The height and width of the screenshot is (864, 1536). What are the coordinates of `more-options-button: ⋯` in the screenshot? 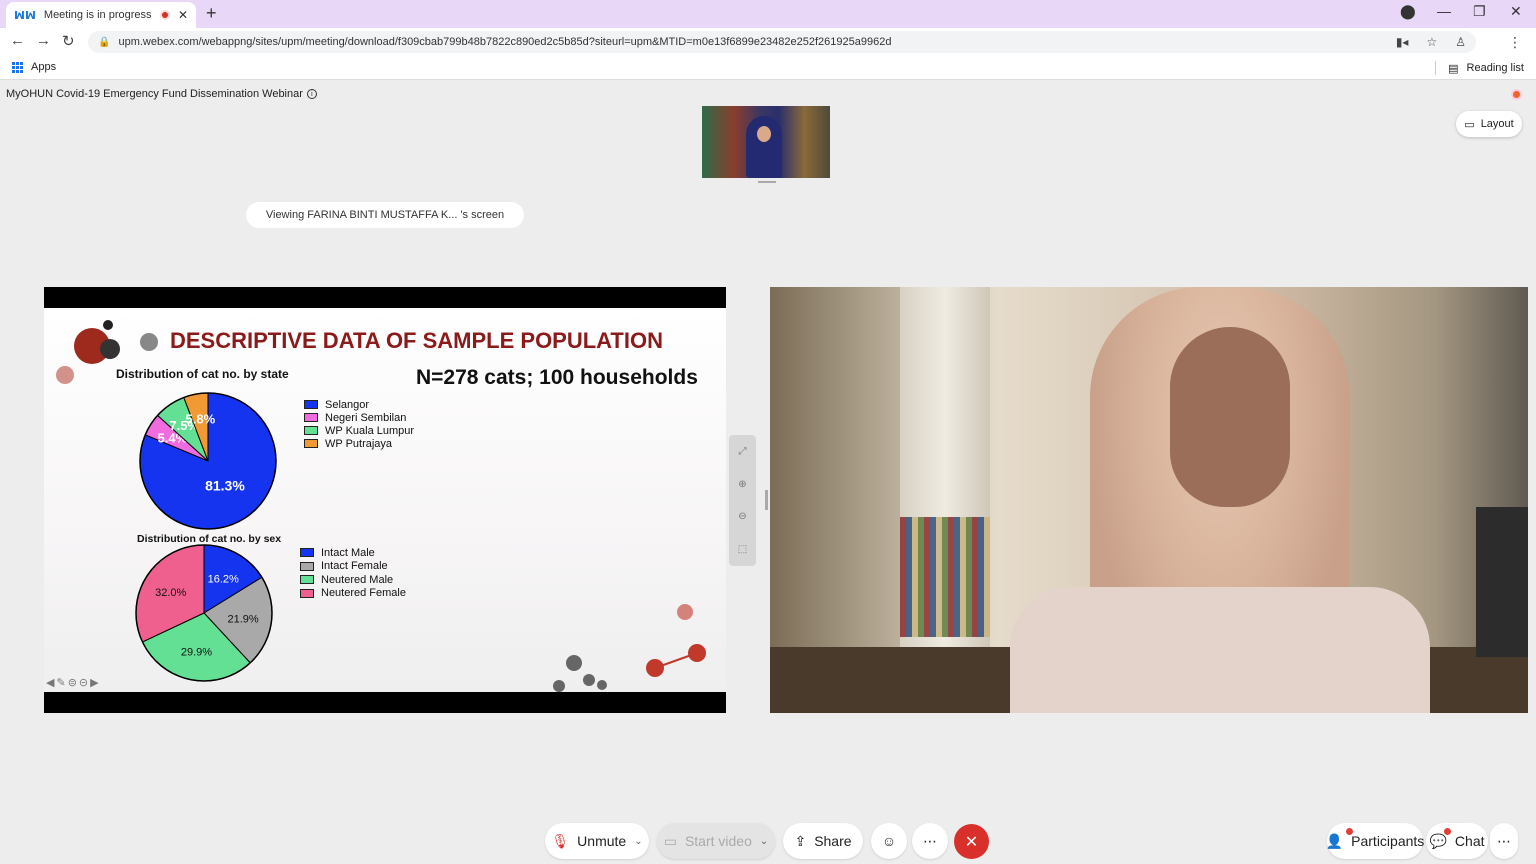 It's located at (930, 841).